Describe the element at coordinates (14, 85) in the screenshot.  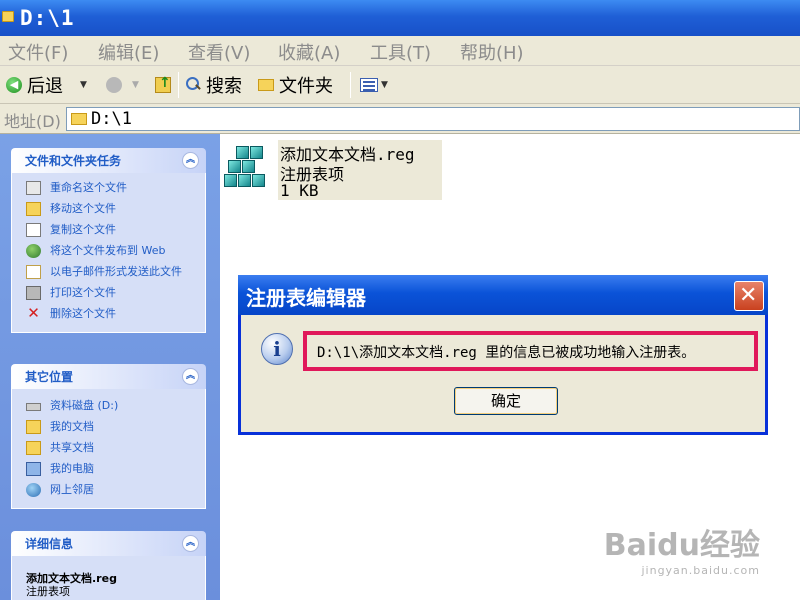
I see `back-arrow-icon: ◀` at that location.